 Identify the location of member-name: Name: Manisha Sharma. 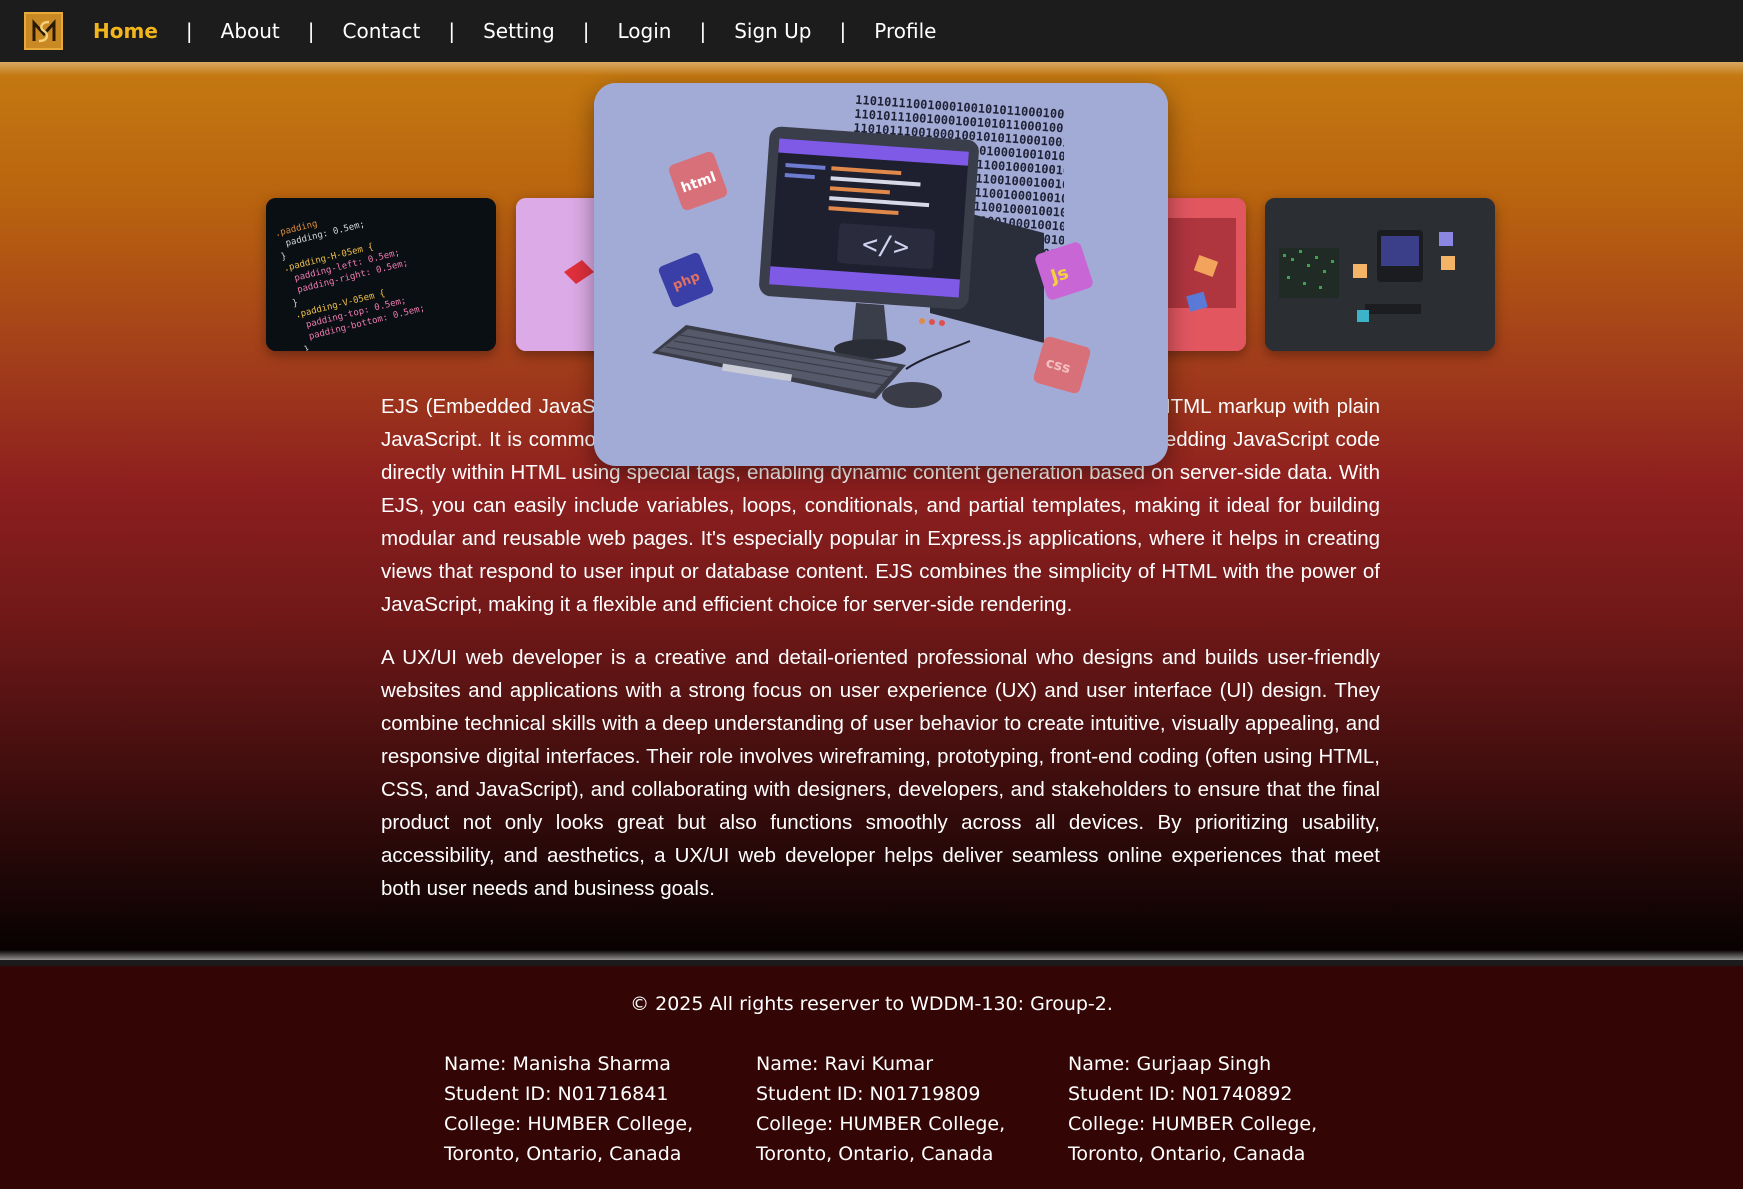
(557, 1064).